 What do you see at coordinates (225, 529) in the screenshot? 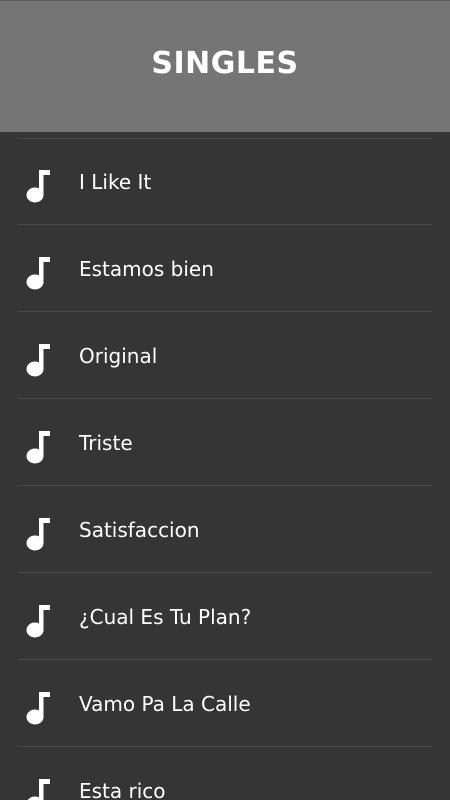
I see `song-item-satisfaccion: Satisfaccion` at bounding box center [225, 529].